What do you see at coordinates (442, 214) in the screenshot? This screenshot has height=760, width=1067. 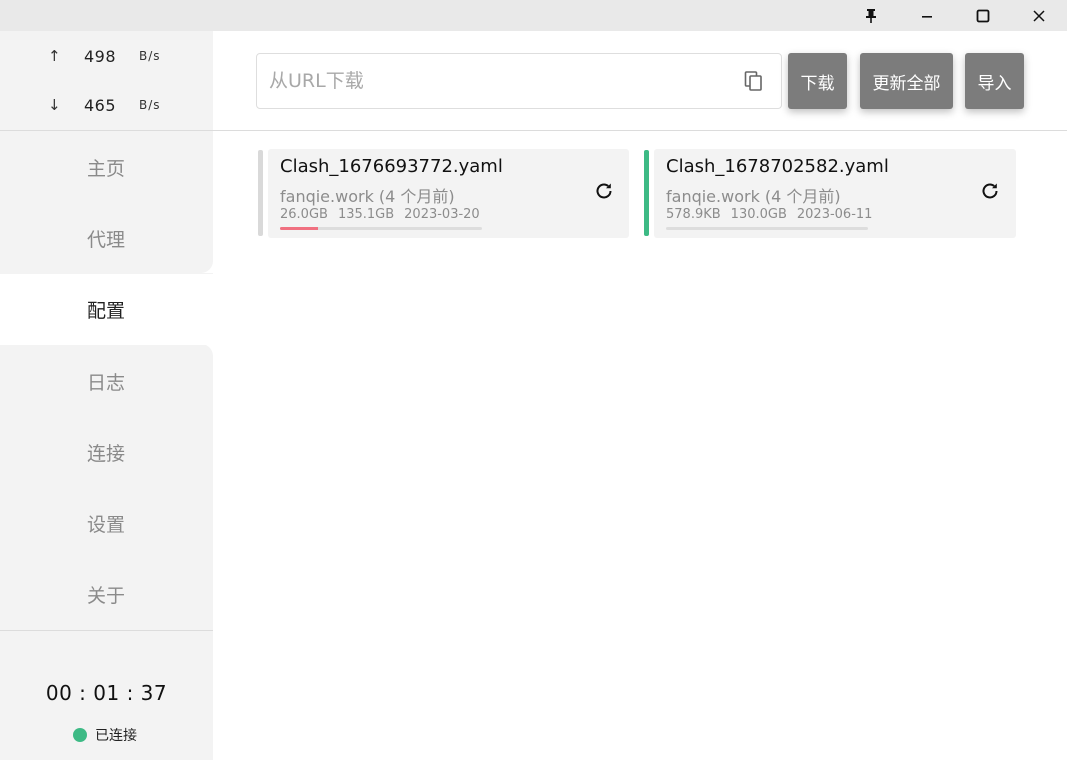 I see `profile-expire: 2023-03-20` at bounding box center [442, 214].